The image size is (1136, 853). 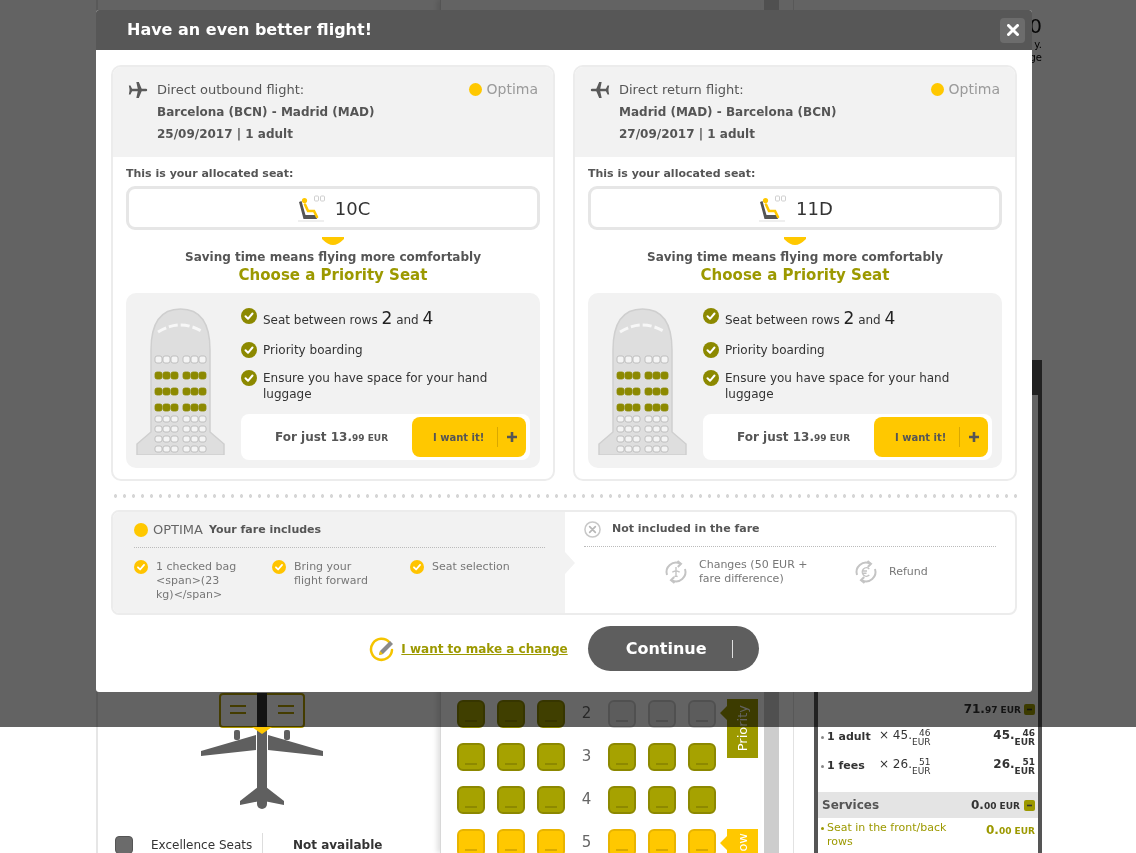 What do you see at coordinates (338, 844) in the screenshot?
I see `legend-status: Not available` at bounding box center [338, 844].